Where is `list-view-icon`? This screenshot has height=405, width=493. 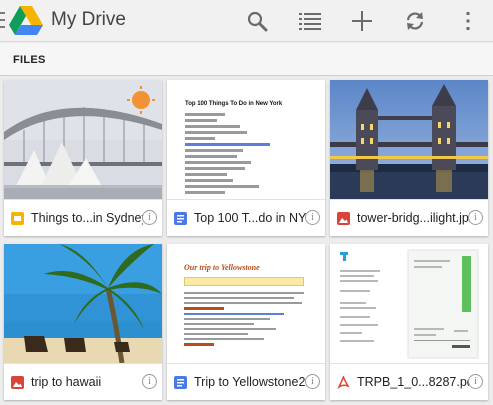
list-view-icon is located at coordinates (310, 21).